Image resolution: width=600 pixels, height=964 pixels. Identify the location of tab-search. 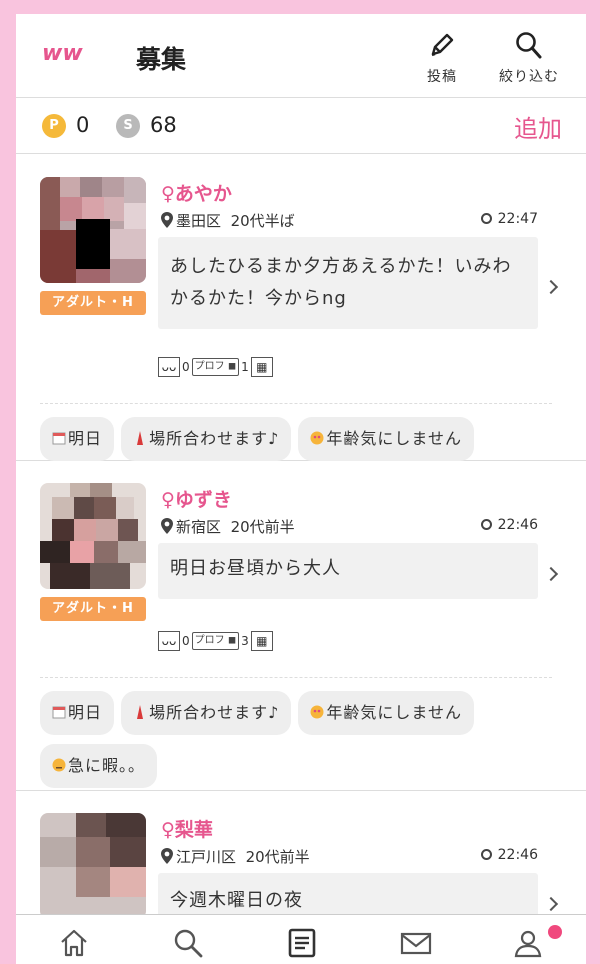
(188, 943).